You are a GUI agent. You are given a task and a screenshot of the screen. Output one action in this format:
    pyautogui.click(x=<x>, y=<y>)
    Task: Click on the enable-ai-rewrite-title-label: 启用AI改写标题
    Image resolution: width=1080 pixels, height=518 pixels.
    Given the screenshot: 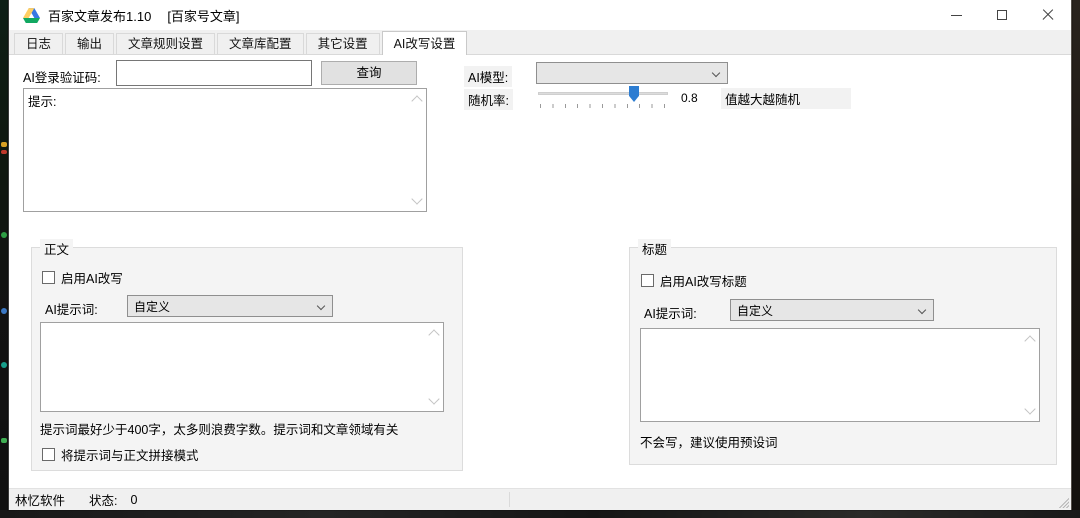 What is the action you would take?
    pyautogui.click(x=703, y=282)
    